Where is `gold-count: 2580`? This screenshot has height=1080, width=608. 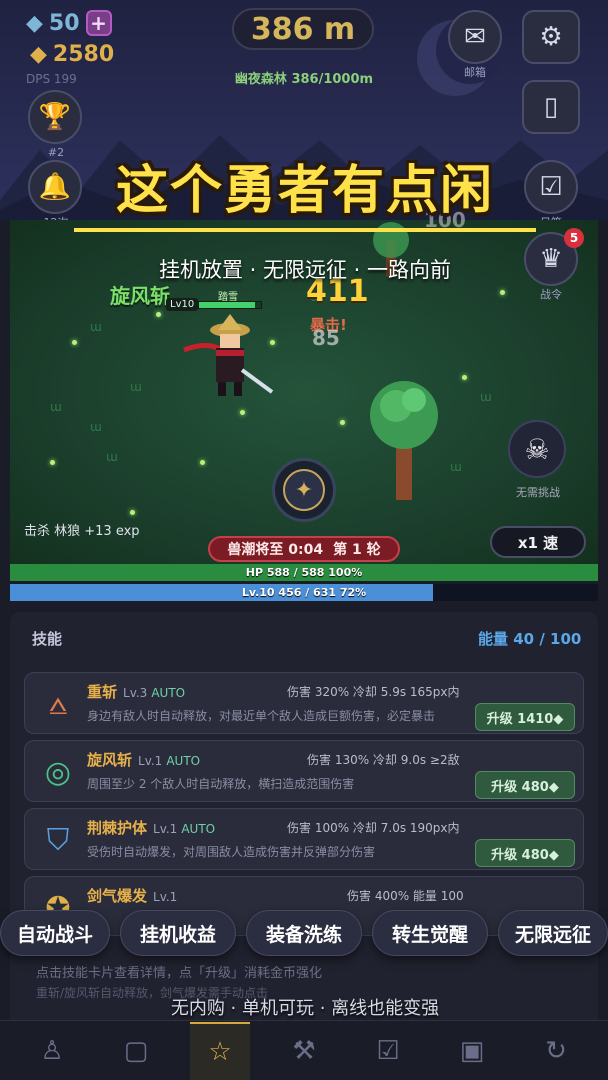 gold-count: 2580 is located at coordinates (83, 54).